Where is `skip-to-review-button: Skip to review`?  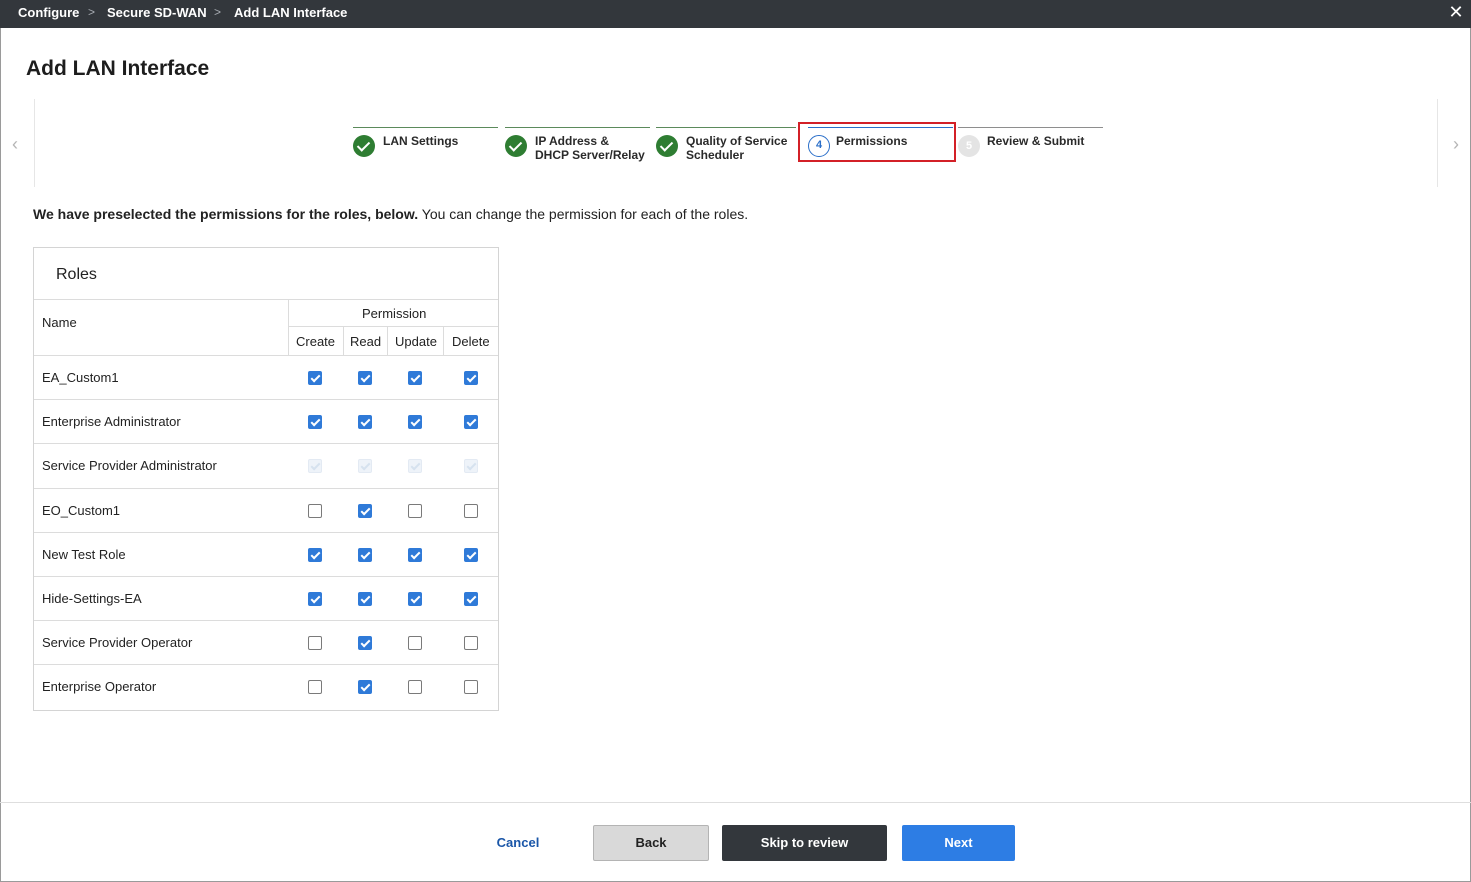 skip-to-review-button: Skip to review is located at coordinates (804, 843).